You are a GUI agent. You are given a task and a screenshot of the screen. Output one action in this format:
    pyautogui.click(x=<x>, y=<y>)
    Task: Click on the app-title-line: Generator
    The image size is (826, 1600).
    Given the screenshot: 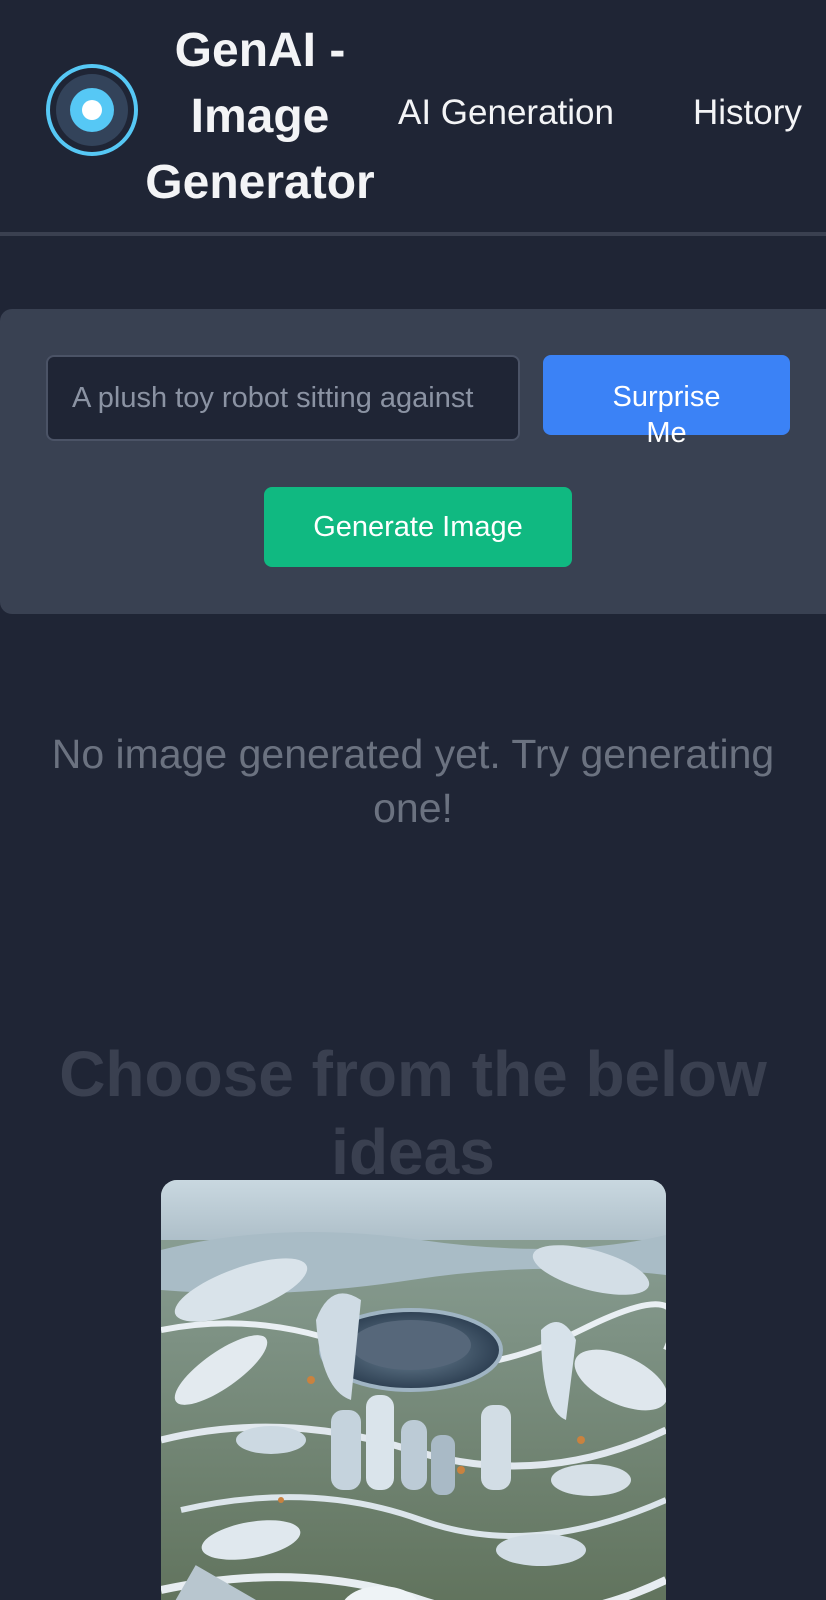 What is the action you would take?
    pyautogui.click(x=260, y=182)
    